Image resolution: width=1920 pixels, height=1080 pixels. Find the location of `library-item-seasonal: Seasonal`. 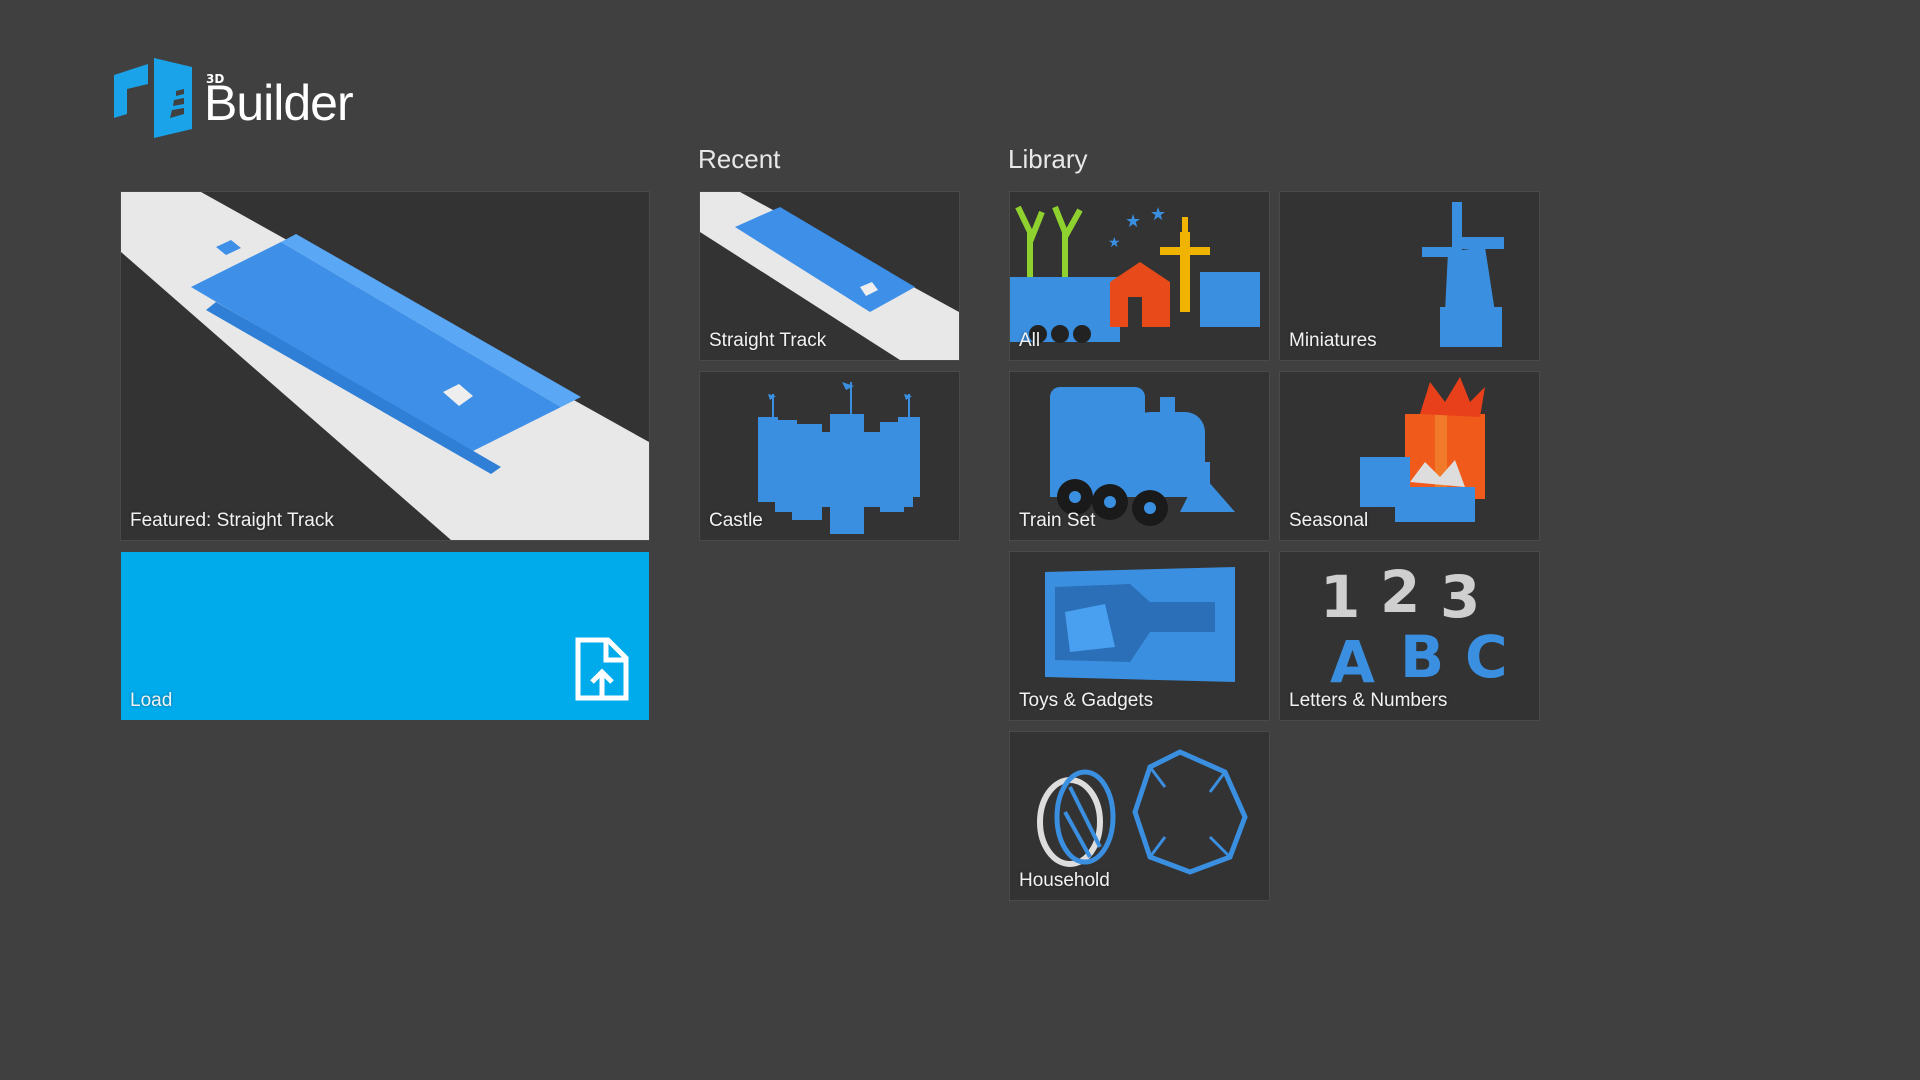

library-item-seasonal: Seasonal is located at coordinates (1409, 456).